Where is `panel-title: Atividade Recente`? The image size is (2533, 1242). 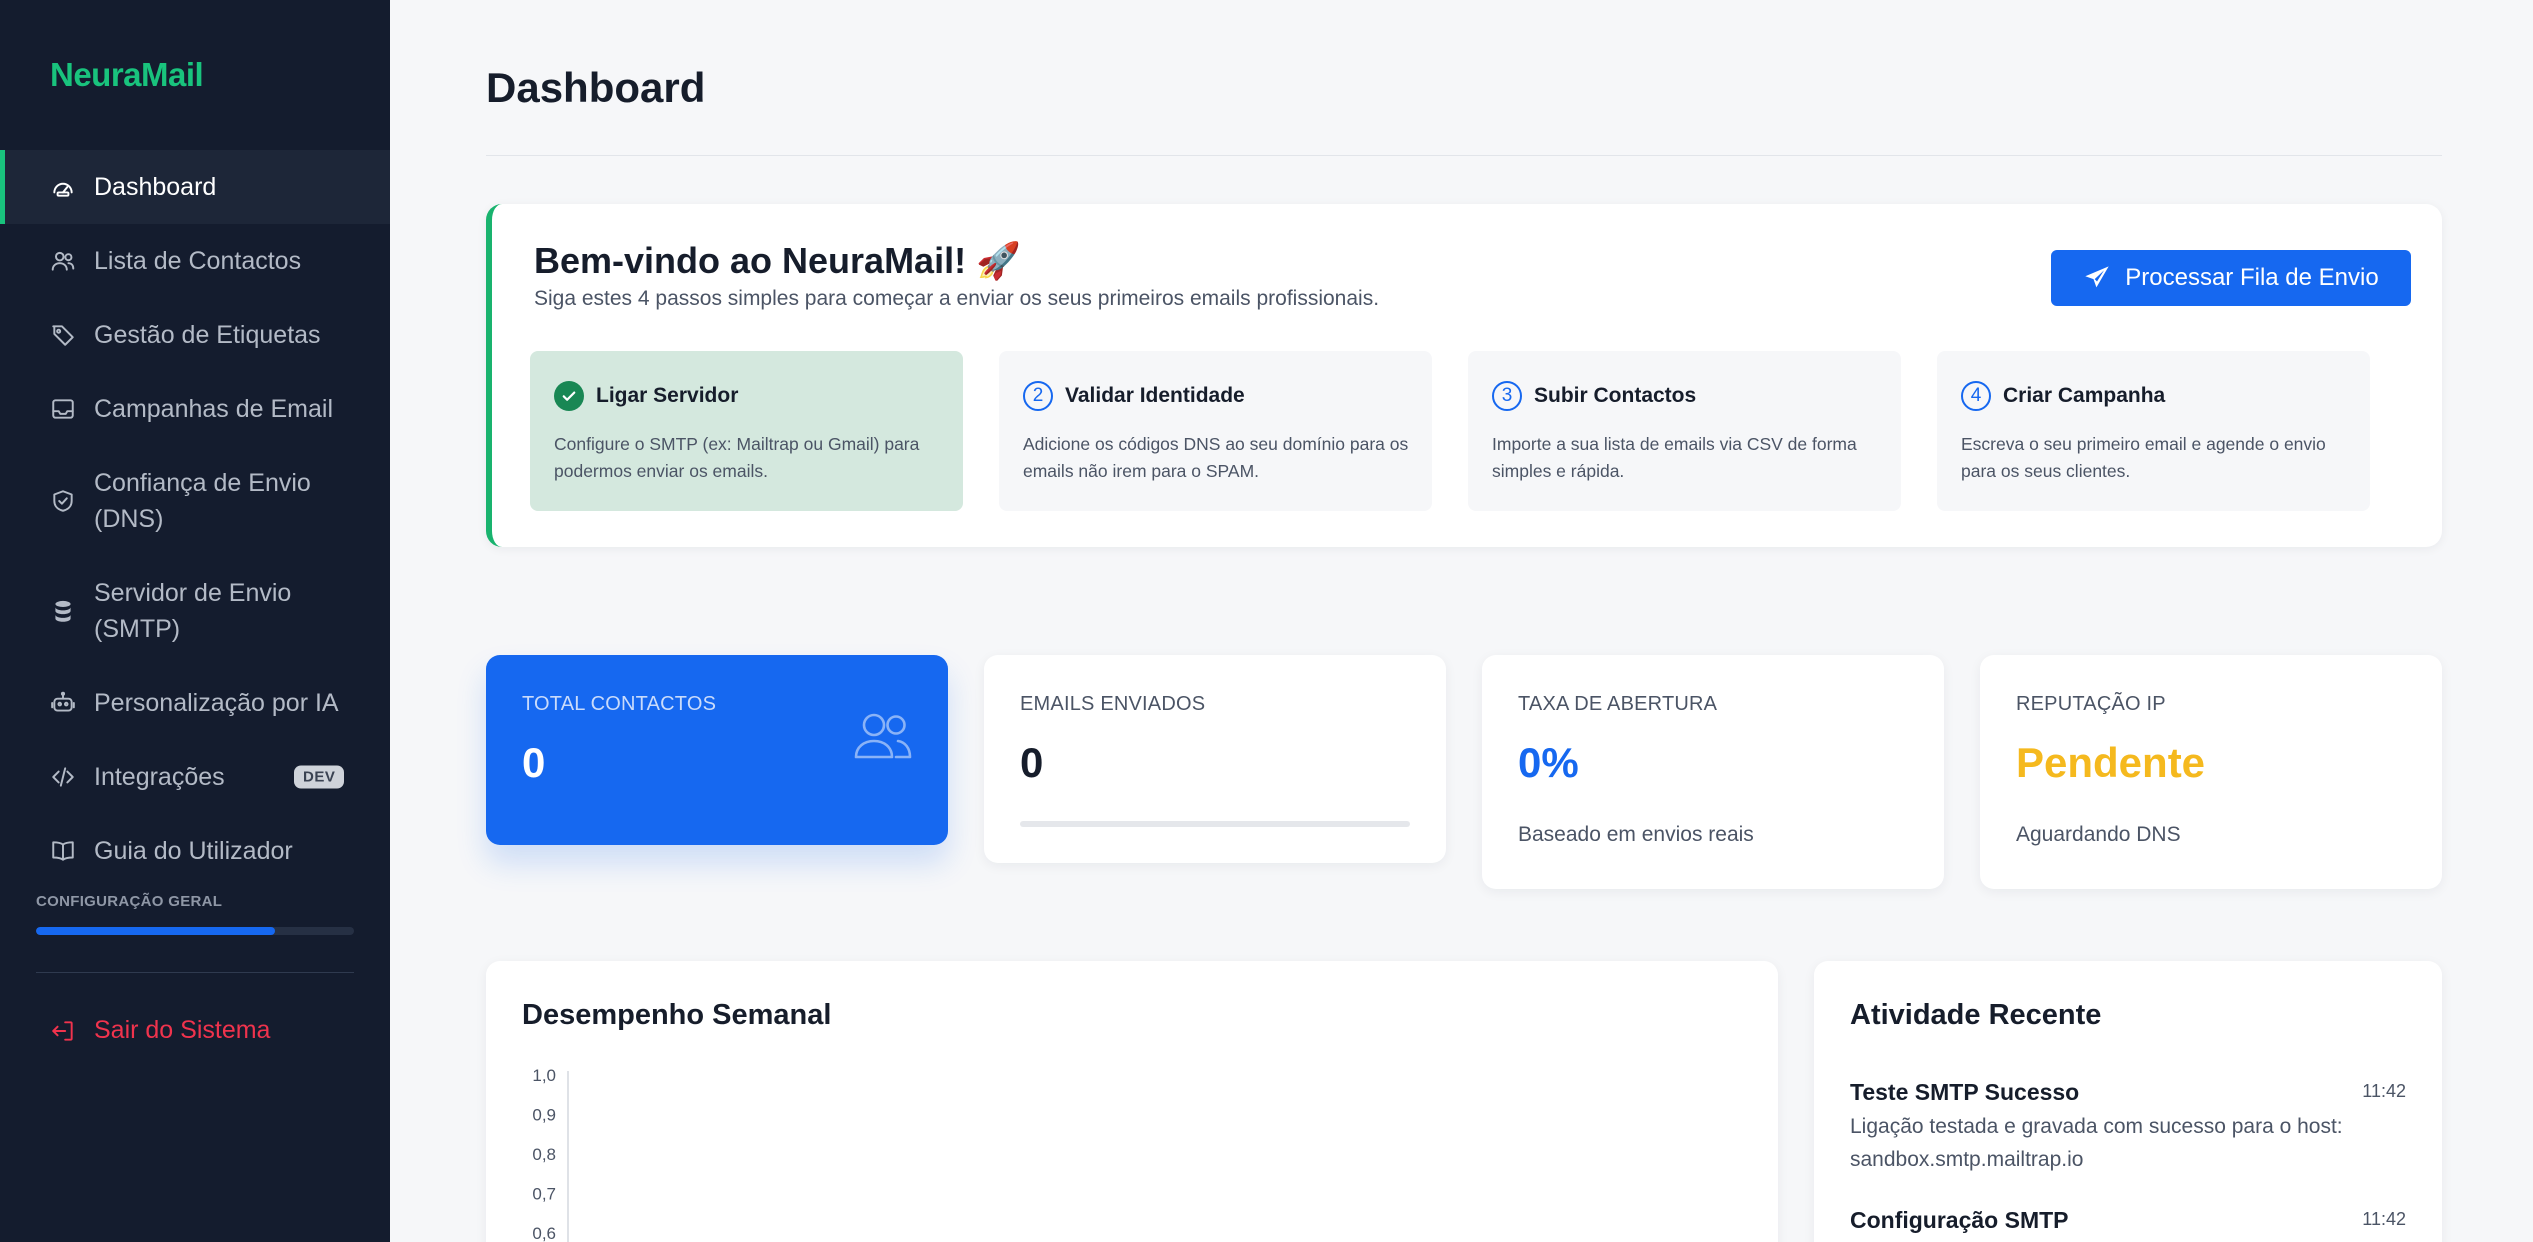
panel-title: Atividade Recente is located at coordinates (1976, 1015).